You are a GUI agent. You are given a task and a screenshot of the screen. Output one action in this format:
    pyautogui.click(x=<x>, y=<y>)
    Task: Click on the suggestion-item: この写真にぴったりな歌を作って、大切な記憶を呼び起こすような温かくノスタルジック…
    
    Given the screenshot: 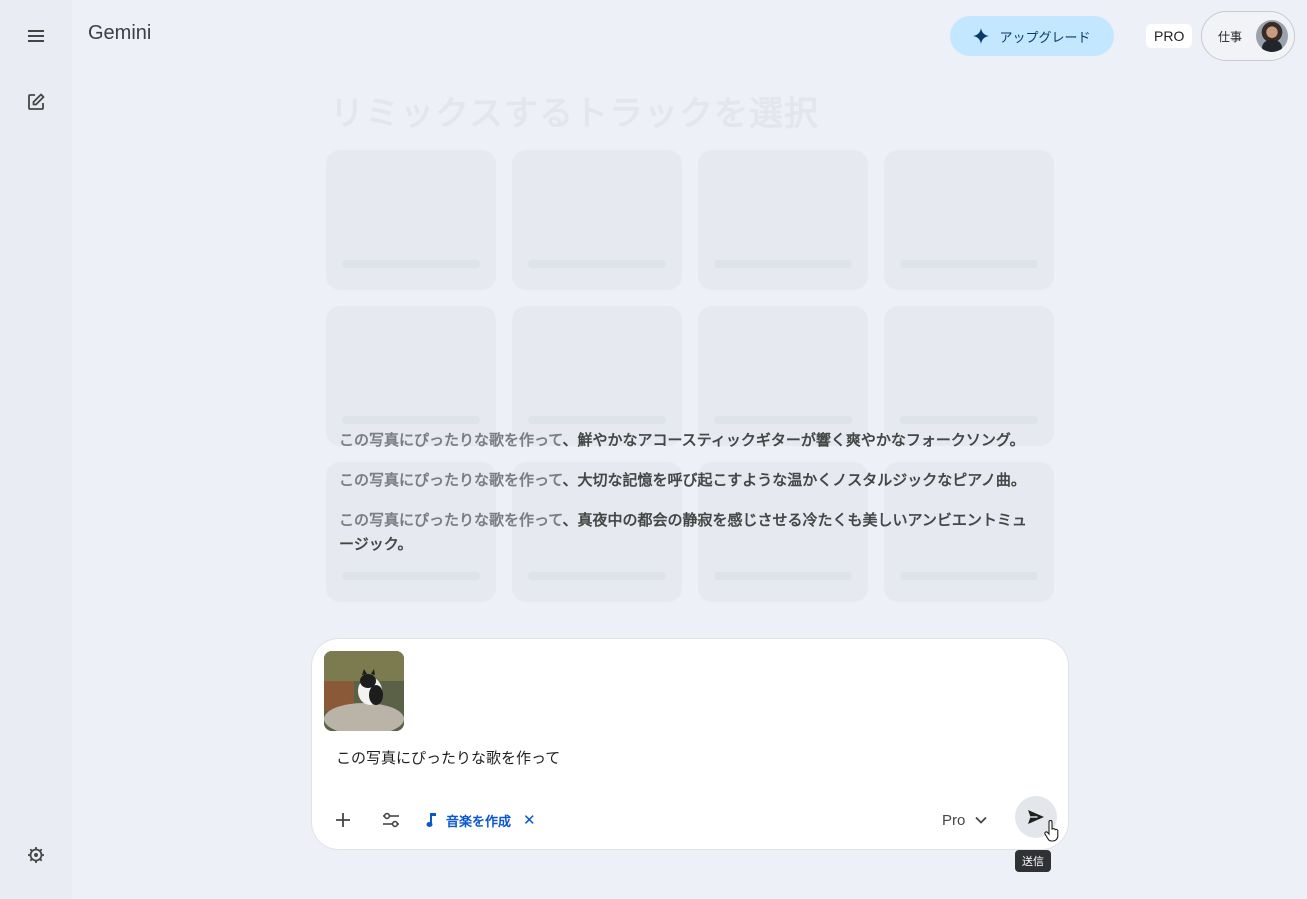 What is the action you would take?
    pyautogui.click(x=689, y=480)
    